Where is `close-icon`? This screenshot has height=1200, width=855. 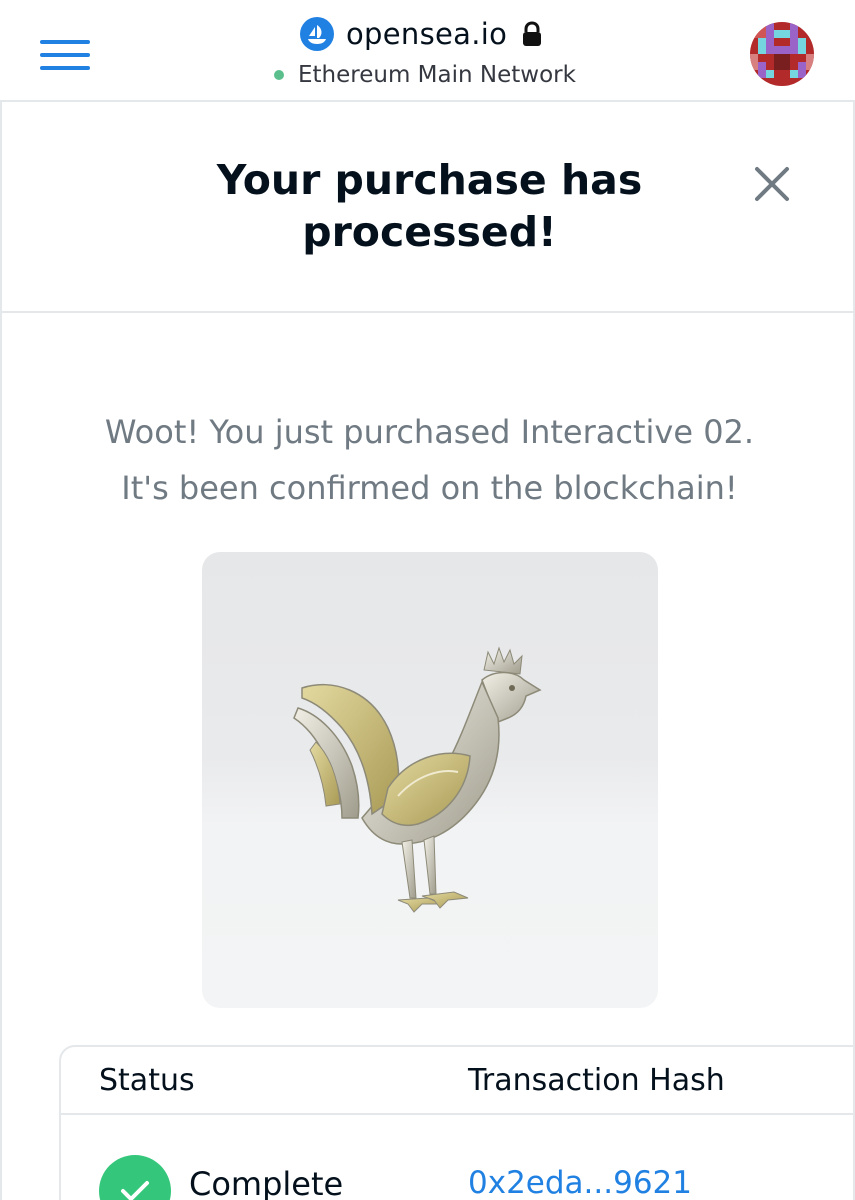 close-icon is located at coordinates (772, 184).